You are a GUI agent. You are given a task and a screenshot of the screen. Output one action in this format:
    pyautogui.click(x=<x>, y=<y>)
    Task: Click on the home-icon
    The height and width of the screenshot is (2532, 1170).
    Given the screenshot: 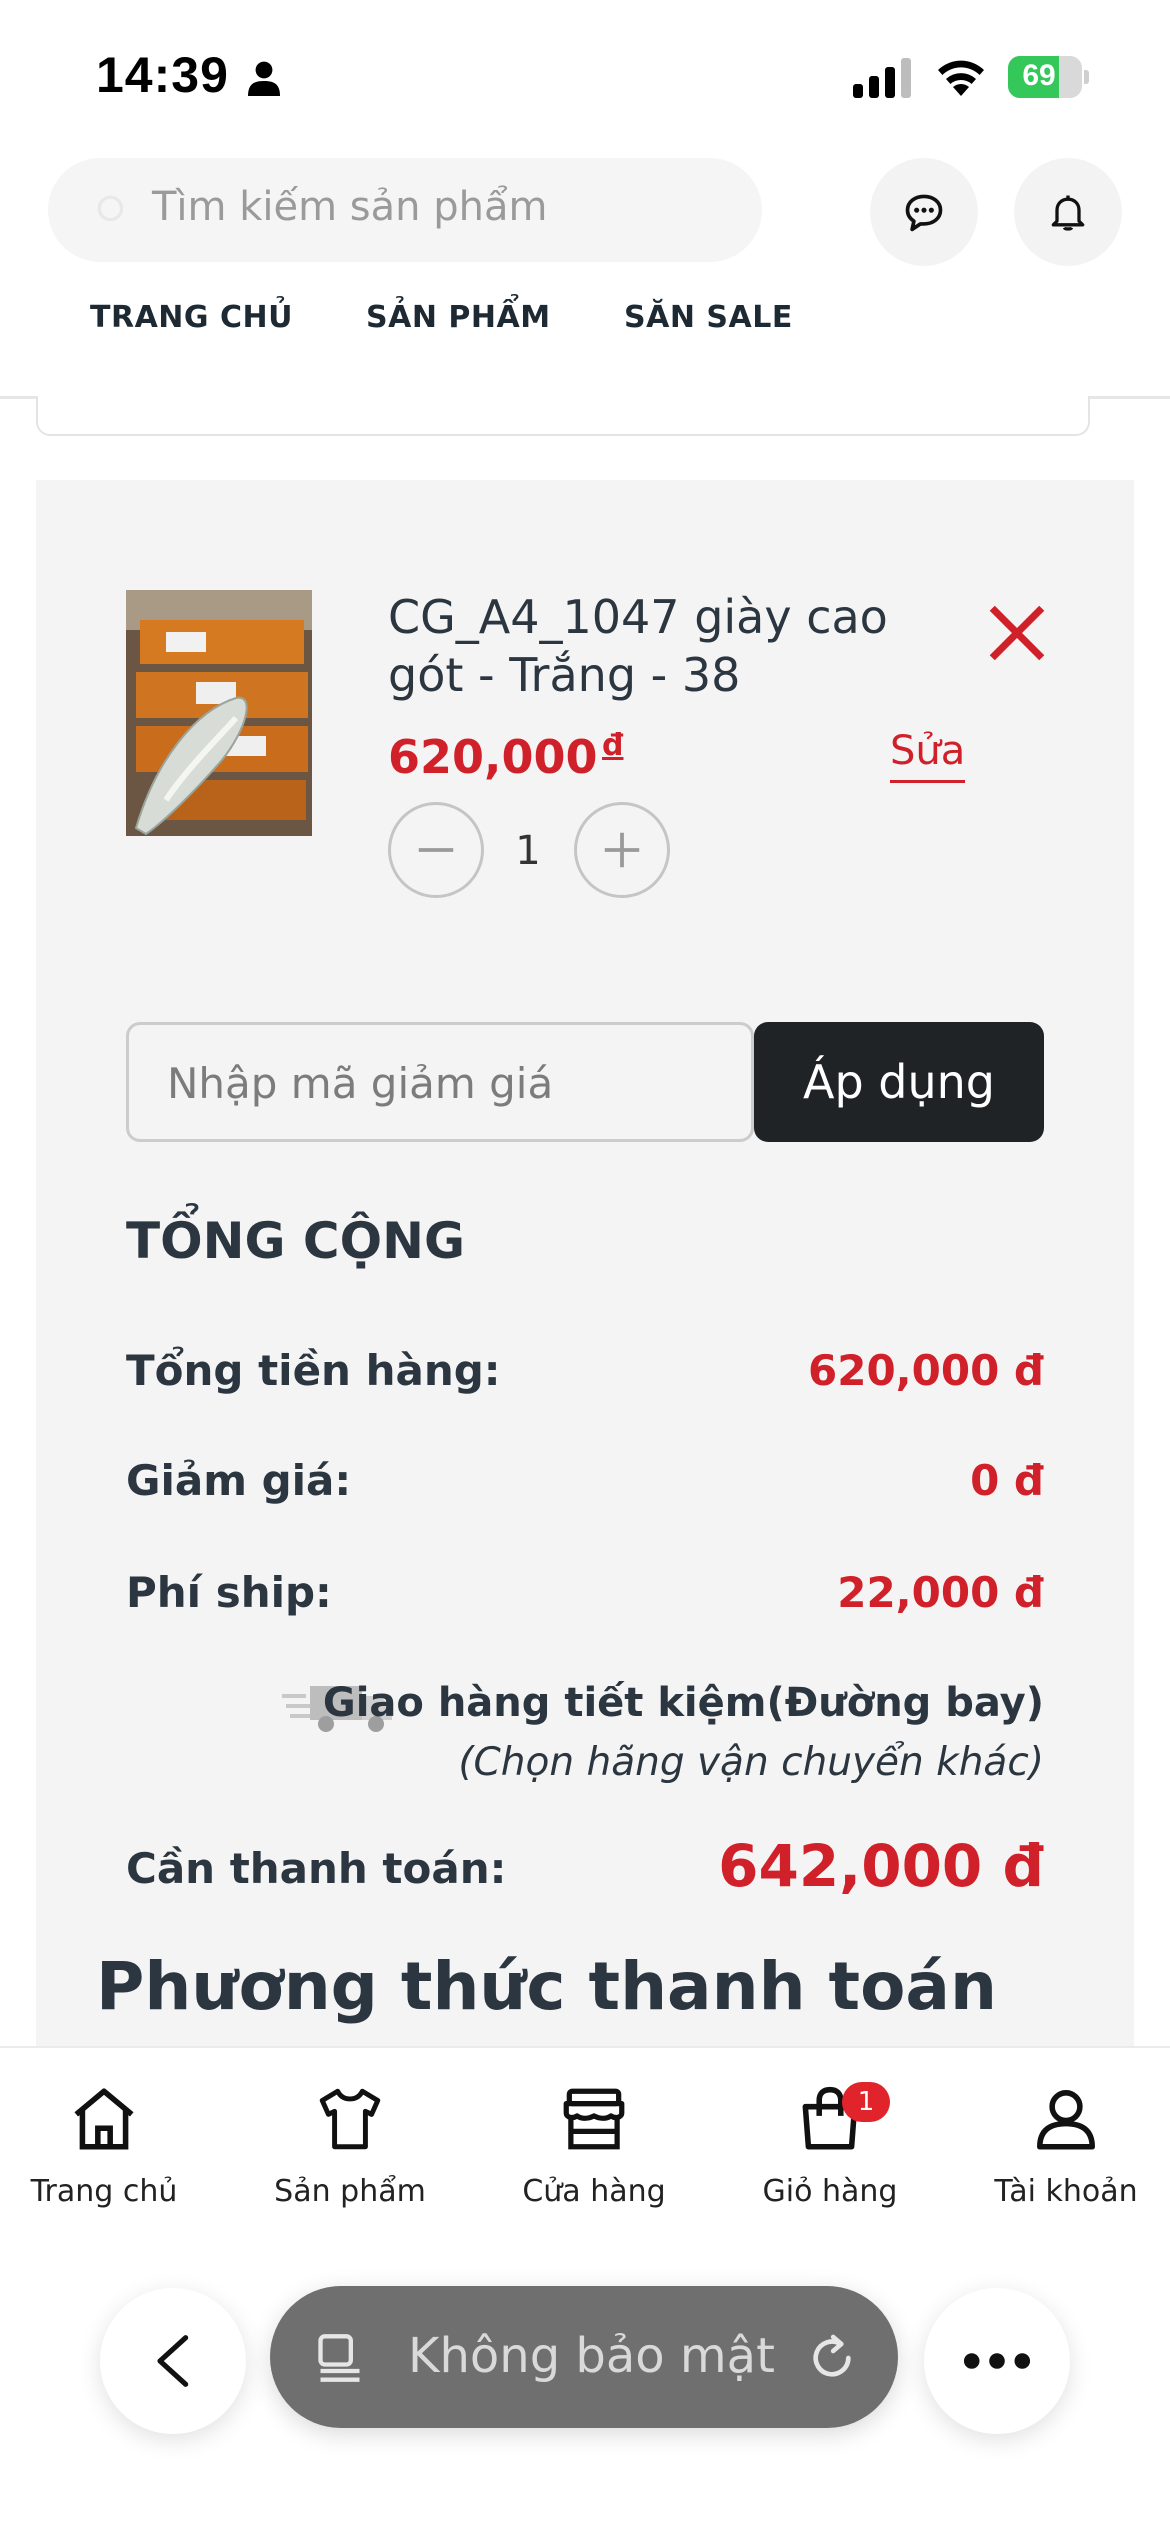 What is the action you would take?
    pyautogui.click(x=104, y=2119)
    